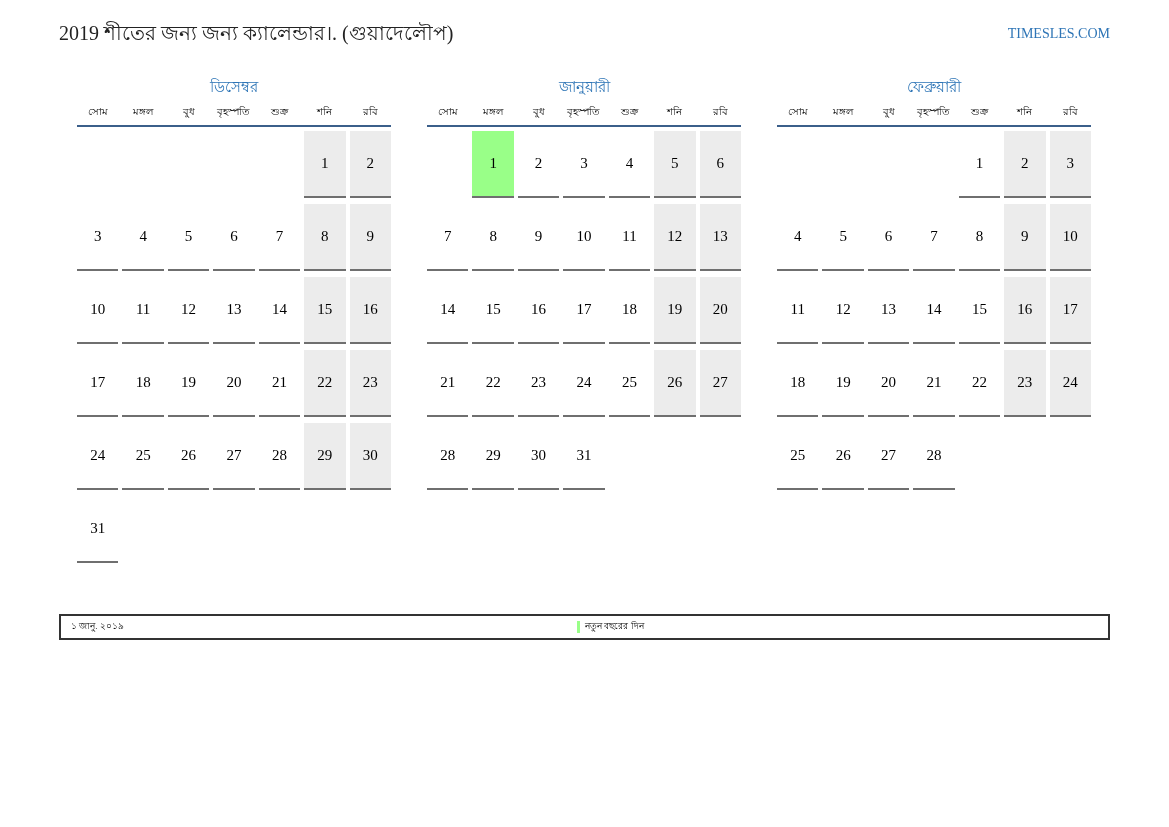 The width and height of the screenshot is (1169, 827). What do you see at coordinates (1070, 164) in the screenshot?
I see `day-cell: 3` at bounding box center [1070, 164].